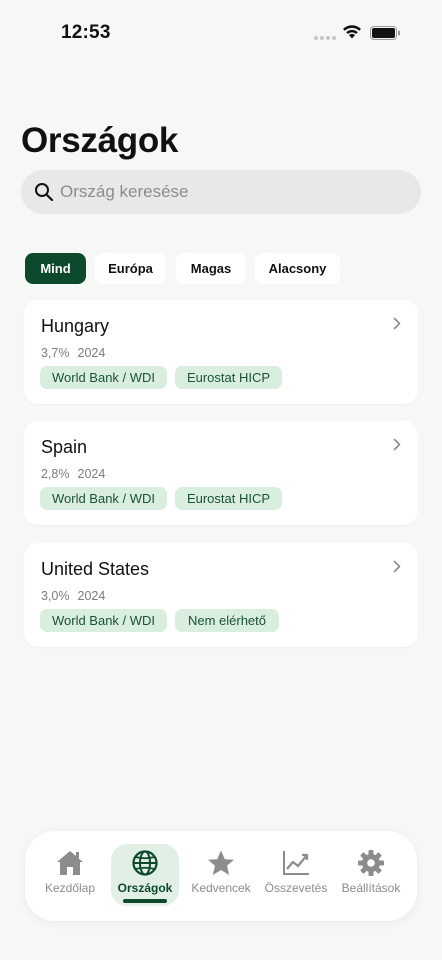 Image resolution: width=442 pixels, height=960 pixels. I want to click on tab-settings: Beállítások, so click(371, 875).